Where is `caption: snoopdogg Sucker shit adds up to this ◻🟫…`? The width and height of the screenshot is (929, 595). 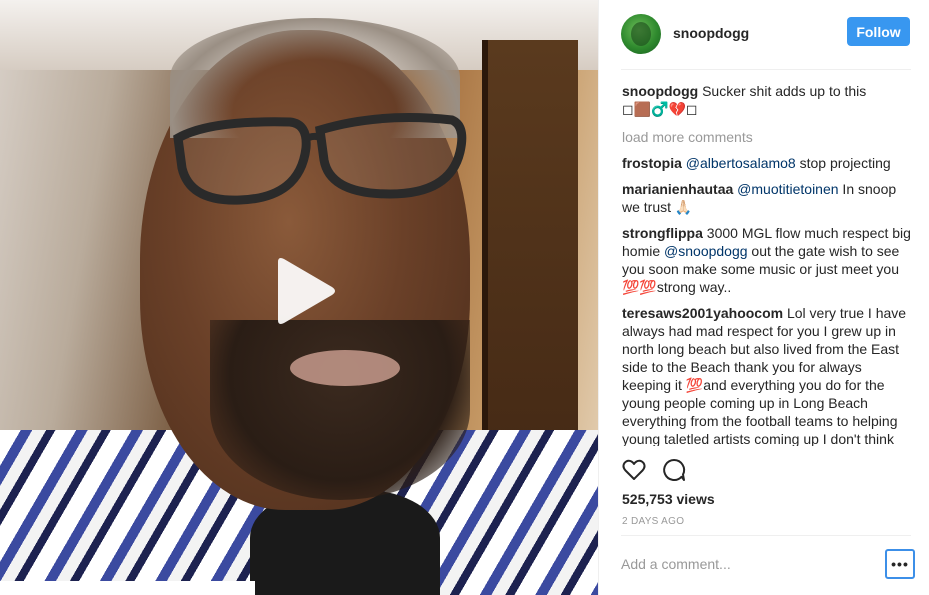 caption: snoopdogg Sucker shit adds up to this ◻🟫… is located at coordinates (768, 100).